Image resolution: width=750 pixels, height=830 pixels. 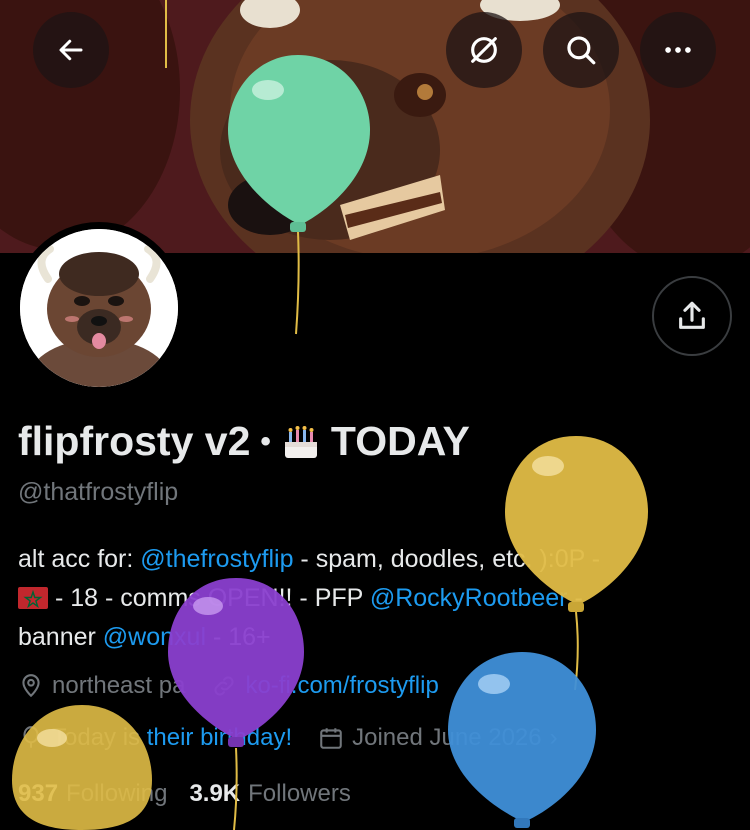 I want to click on search-icon, so click(x=581, y=50).